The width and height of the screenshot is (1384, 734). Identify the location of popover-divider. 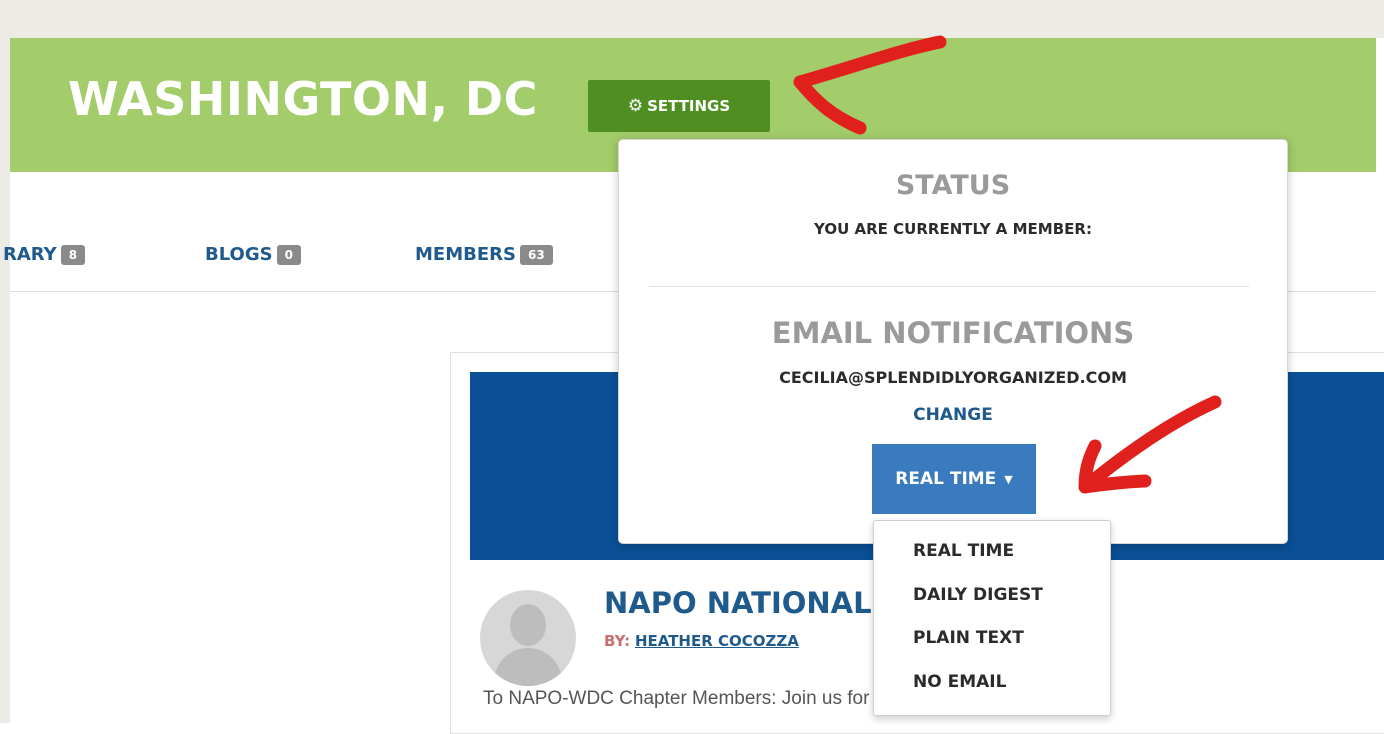
(949, 286).